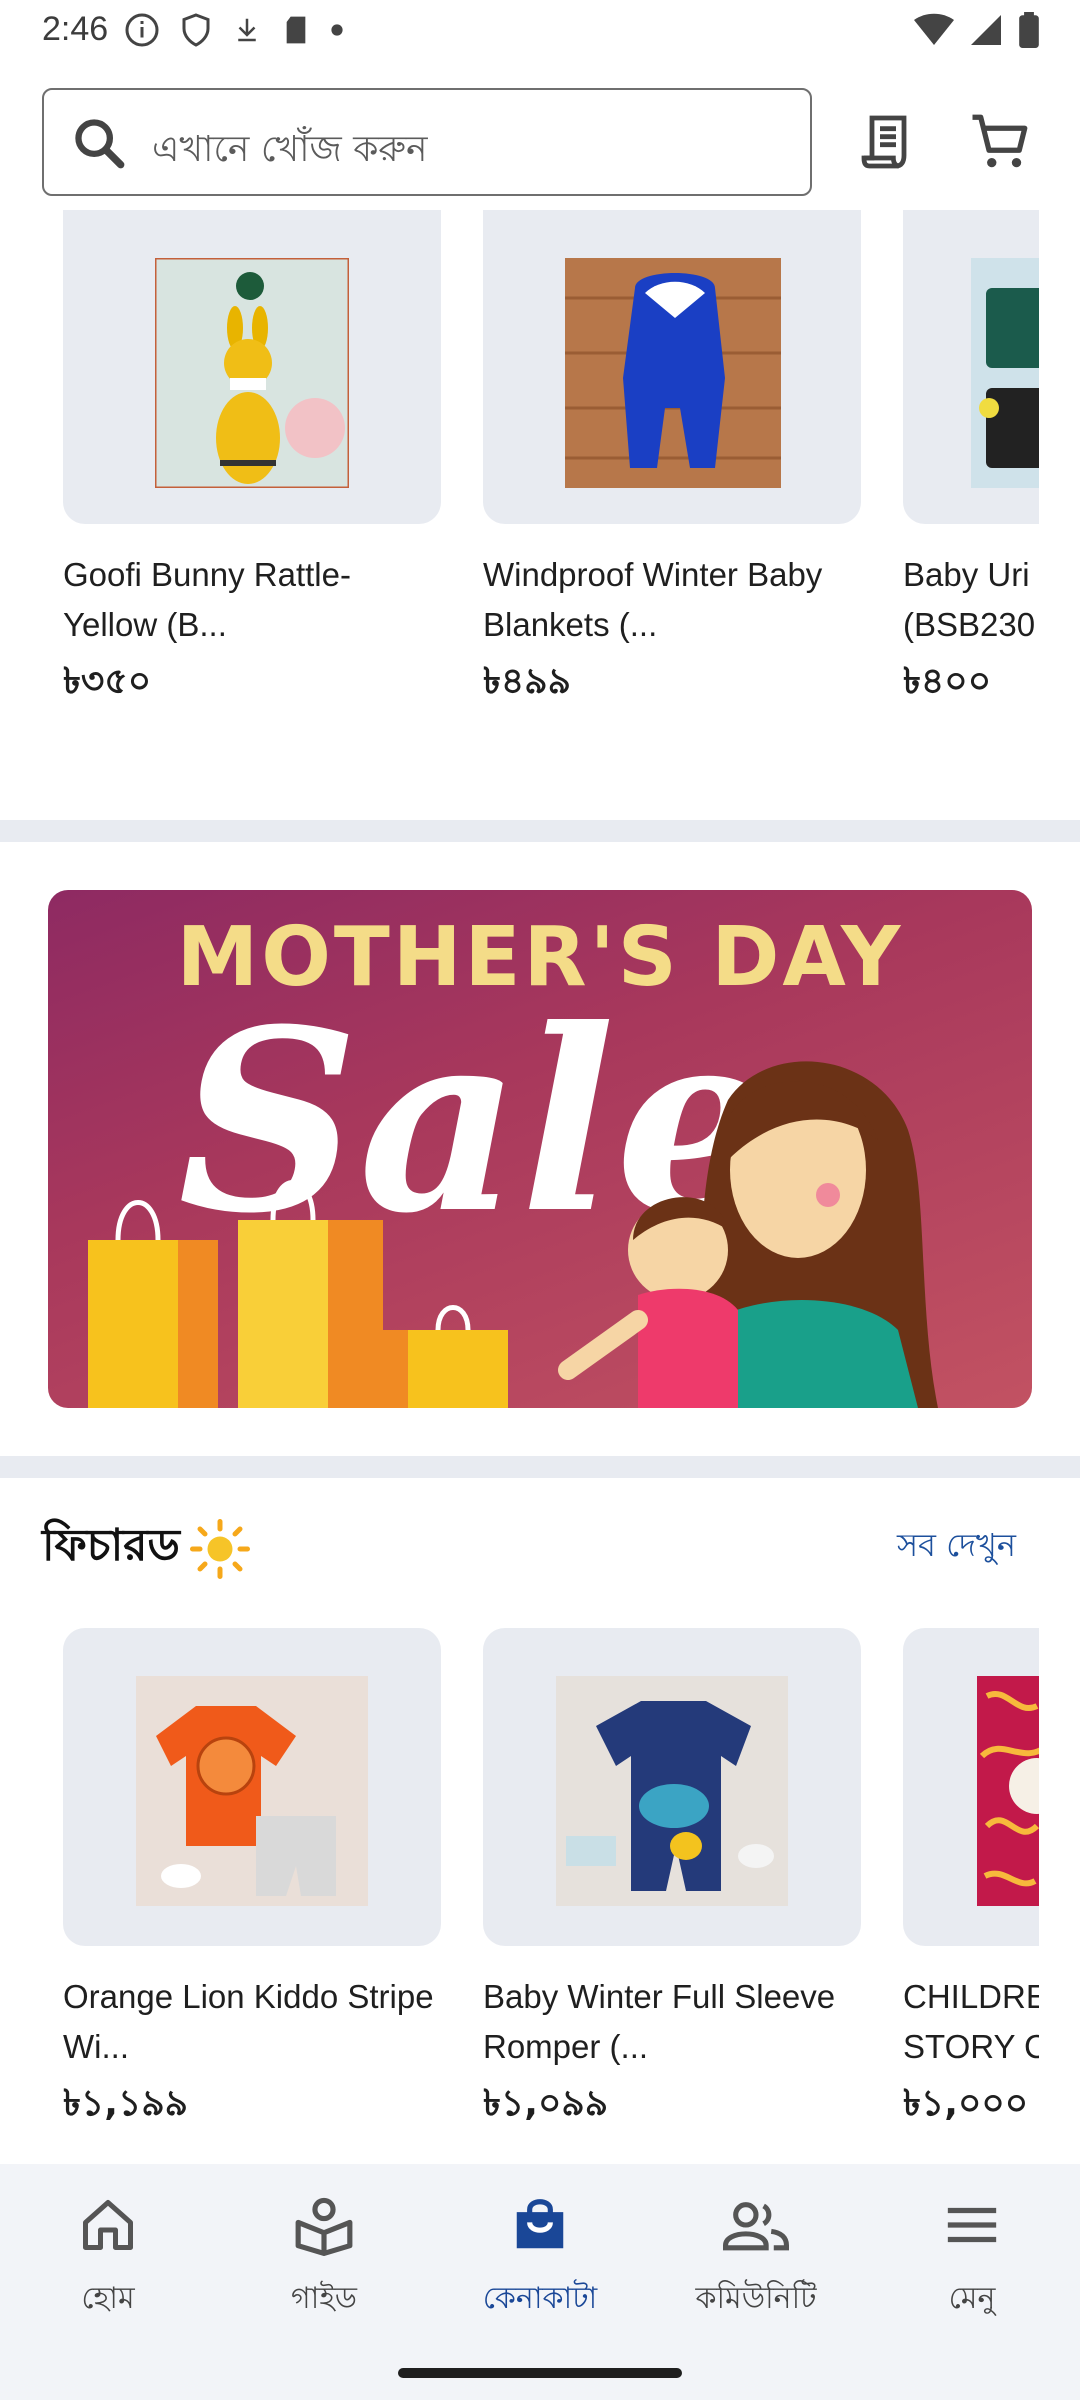 The image size is (1080, 2400). Describe the element at coordinates (756, 2298) in the screenshot. I see `nav-label: কমিউনিটি` at that location.